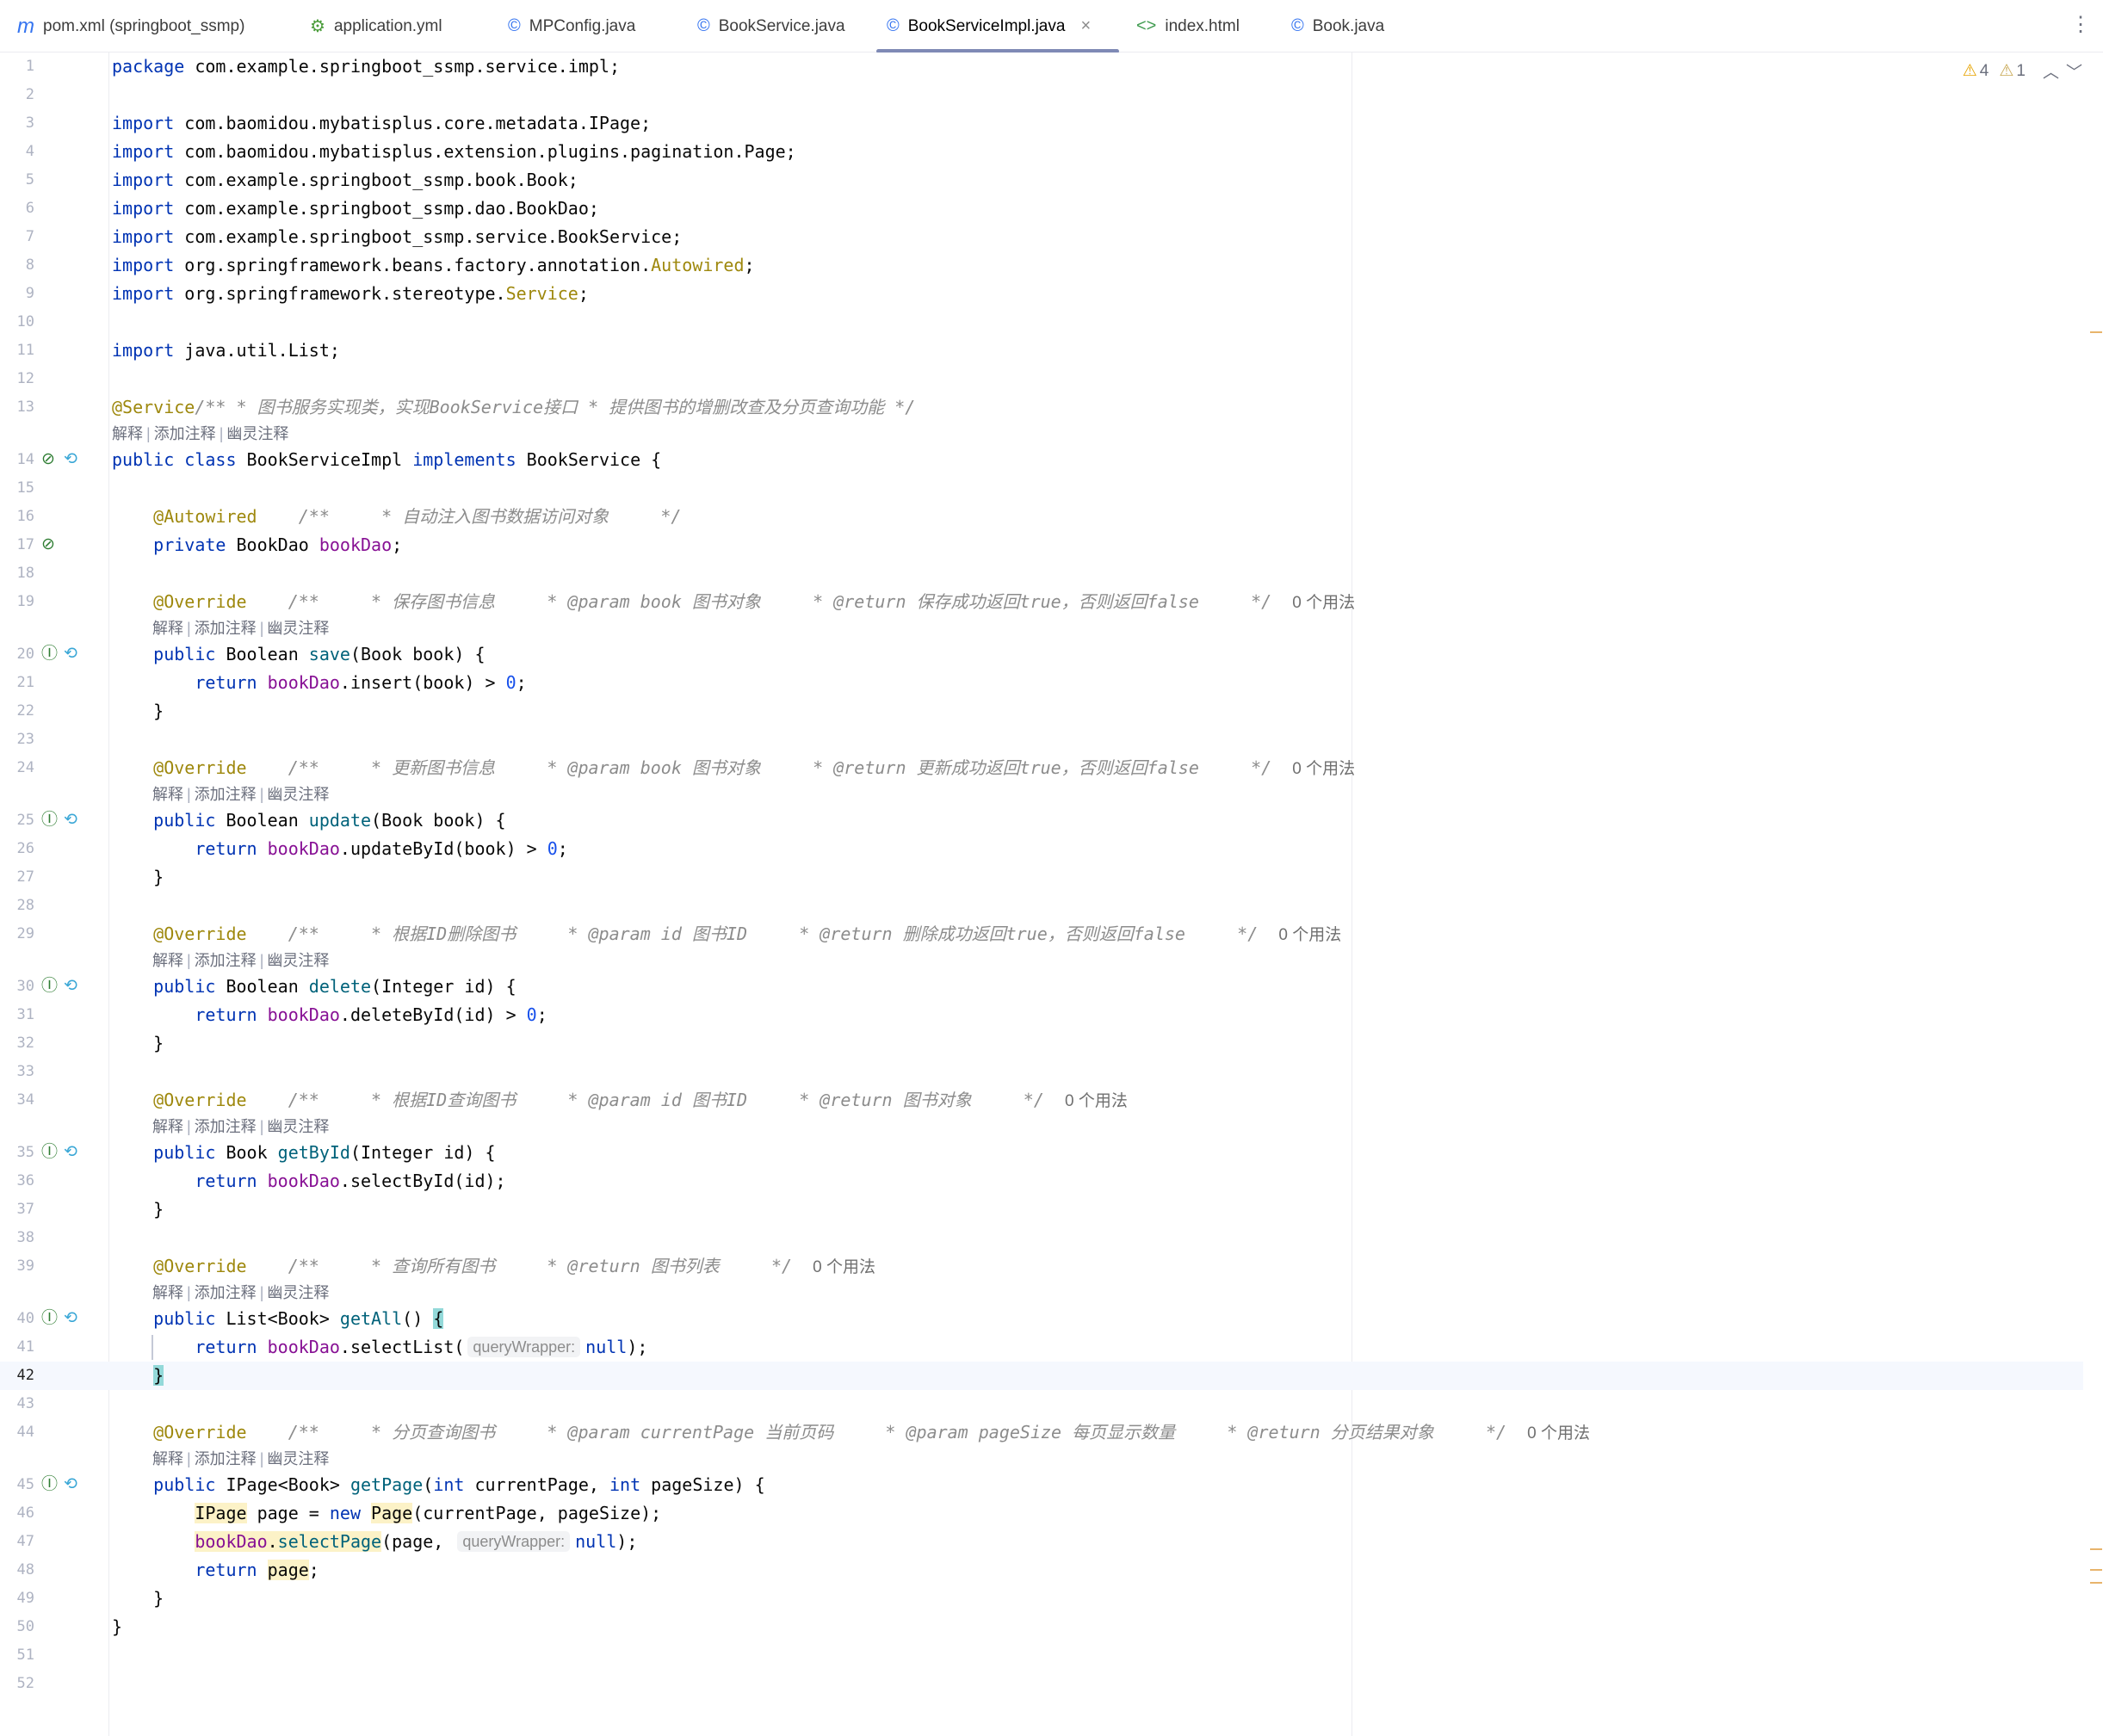  Describe the element at coordinates (329, 1015) in the screenshot. I see `code-text: return bookDao.deleteById(id) > 0;` at that location.